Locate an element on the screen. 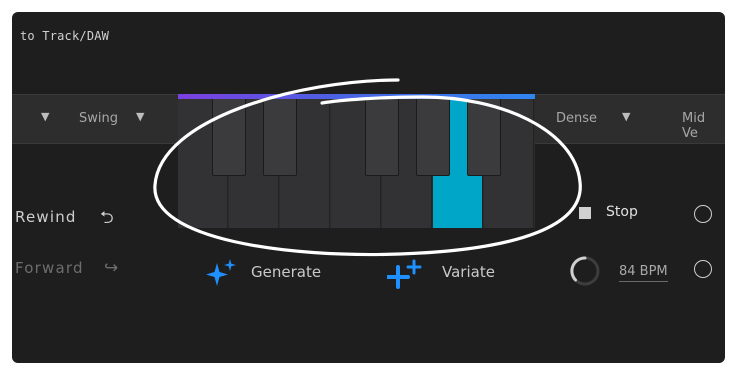  stop-square-icon is located at coordinates (585, 213).